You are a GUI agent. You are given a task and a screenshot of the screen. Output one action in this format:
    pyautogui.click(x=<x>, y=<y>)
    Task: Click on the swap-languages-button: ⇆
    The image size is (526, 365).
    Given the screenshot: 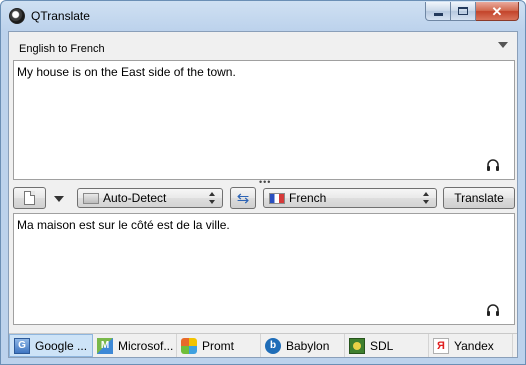 What is the action you would take?
    pyautogui.click(x=243, y=198)
    